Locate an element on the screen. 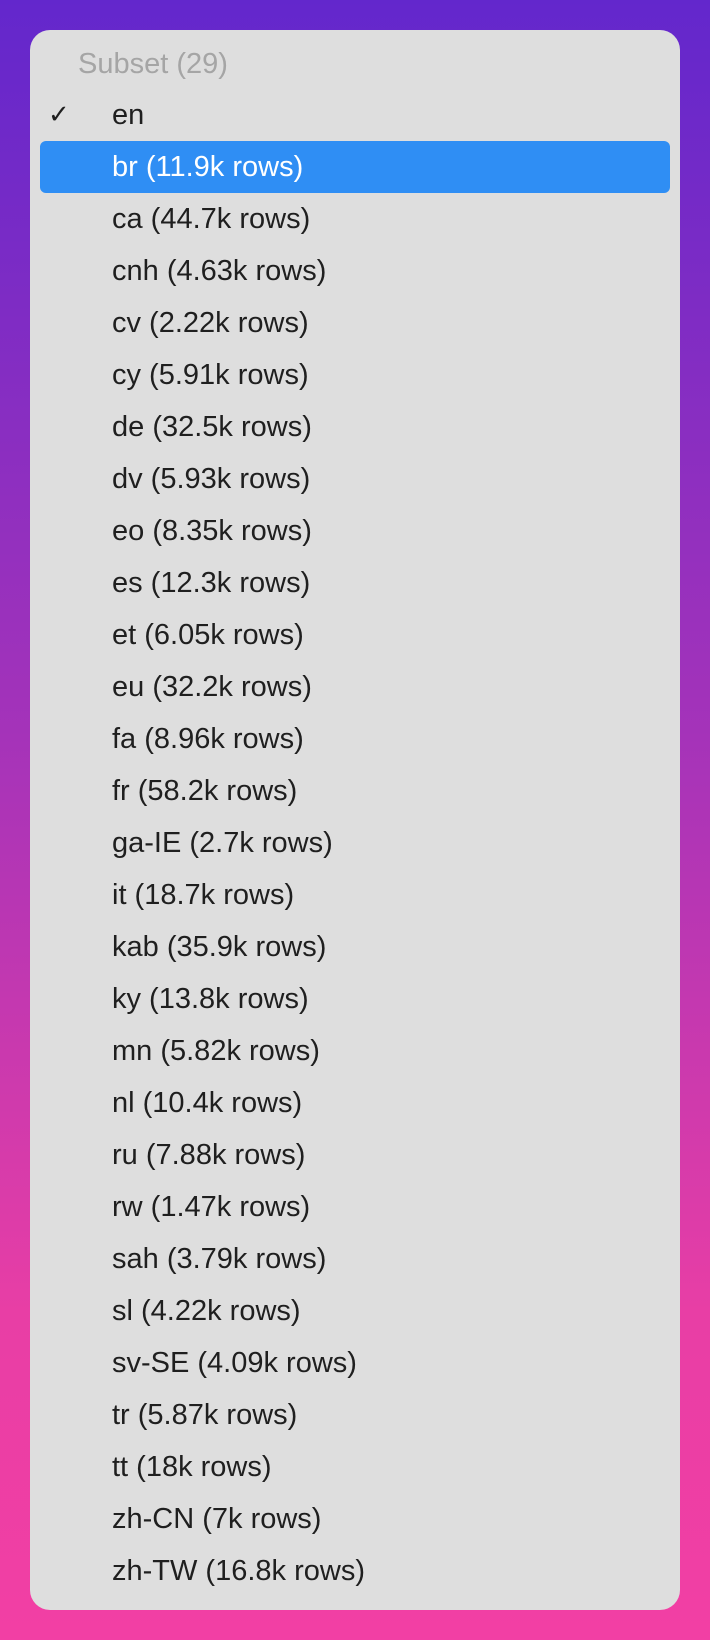  menu-item: sah (3.79k rows) is located at coordinates (355, 1259).